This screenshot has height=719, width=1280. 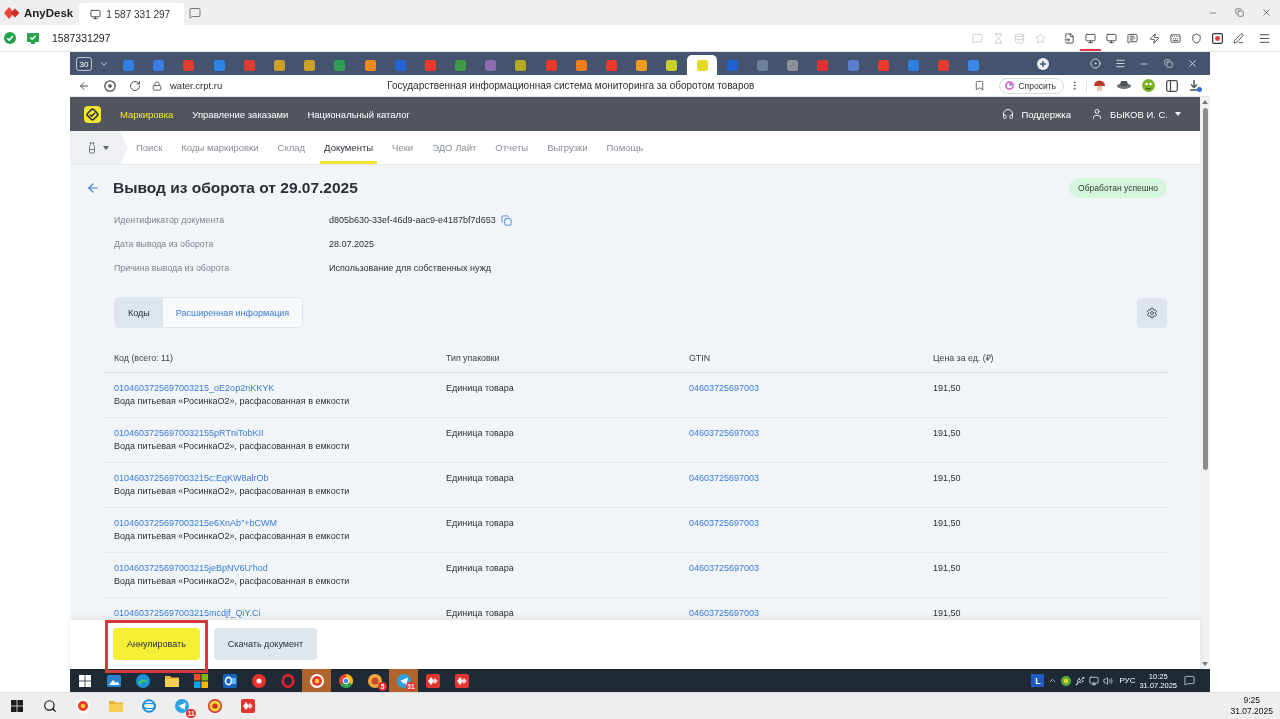 I want to click on nav-tab: Помощь, so click(x=625, y=147).